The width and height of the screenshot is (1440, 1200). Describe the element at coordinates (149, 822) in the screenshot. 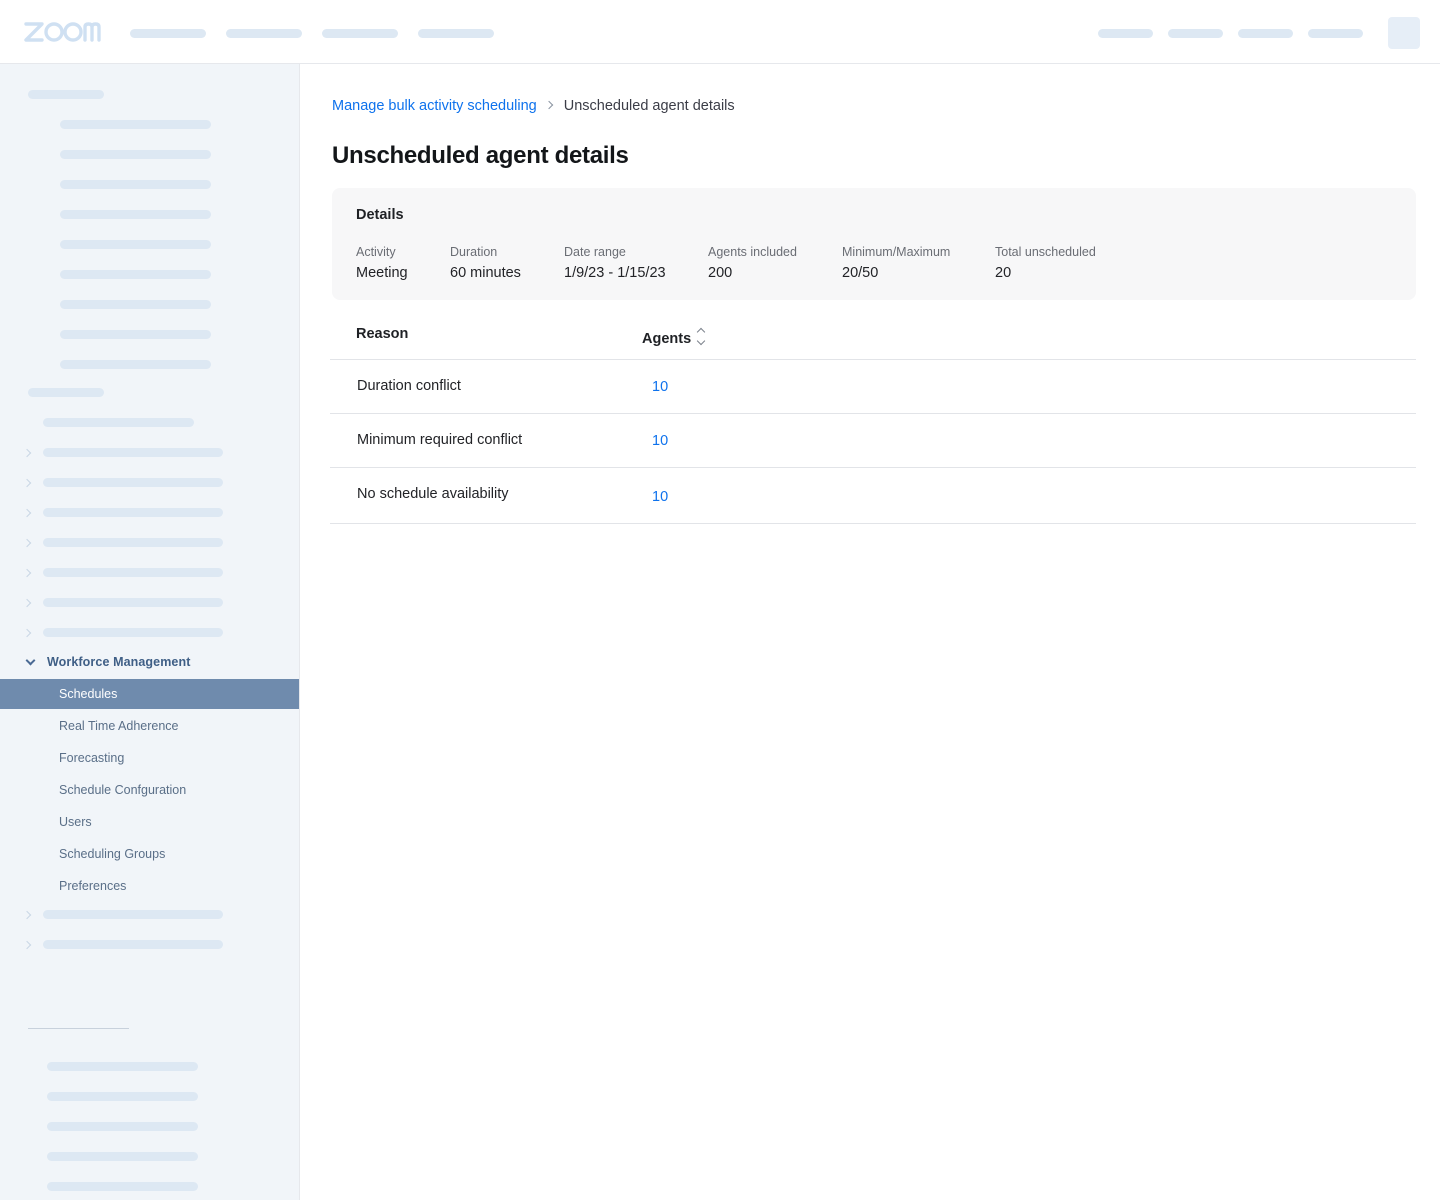

I see `sidebar-item-users: Users` at that location.